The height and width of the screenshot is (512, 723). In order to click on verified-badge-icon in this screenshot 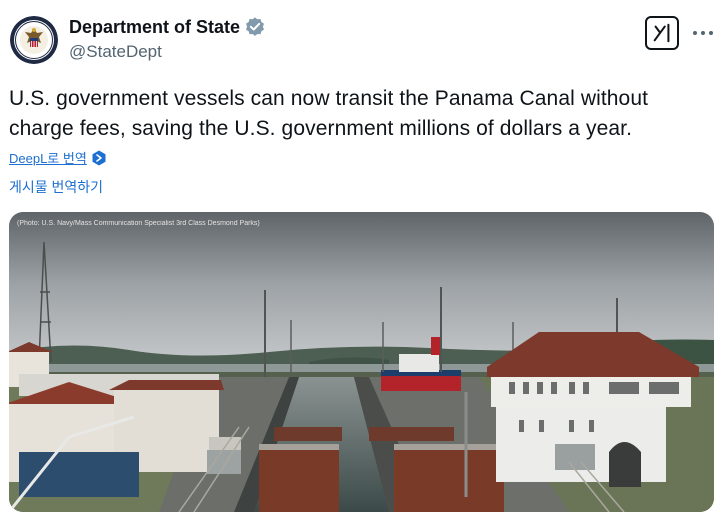, I will do `click(255, 27)`.